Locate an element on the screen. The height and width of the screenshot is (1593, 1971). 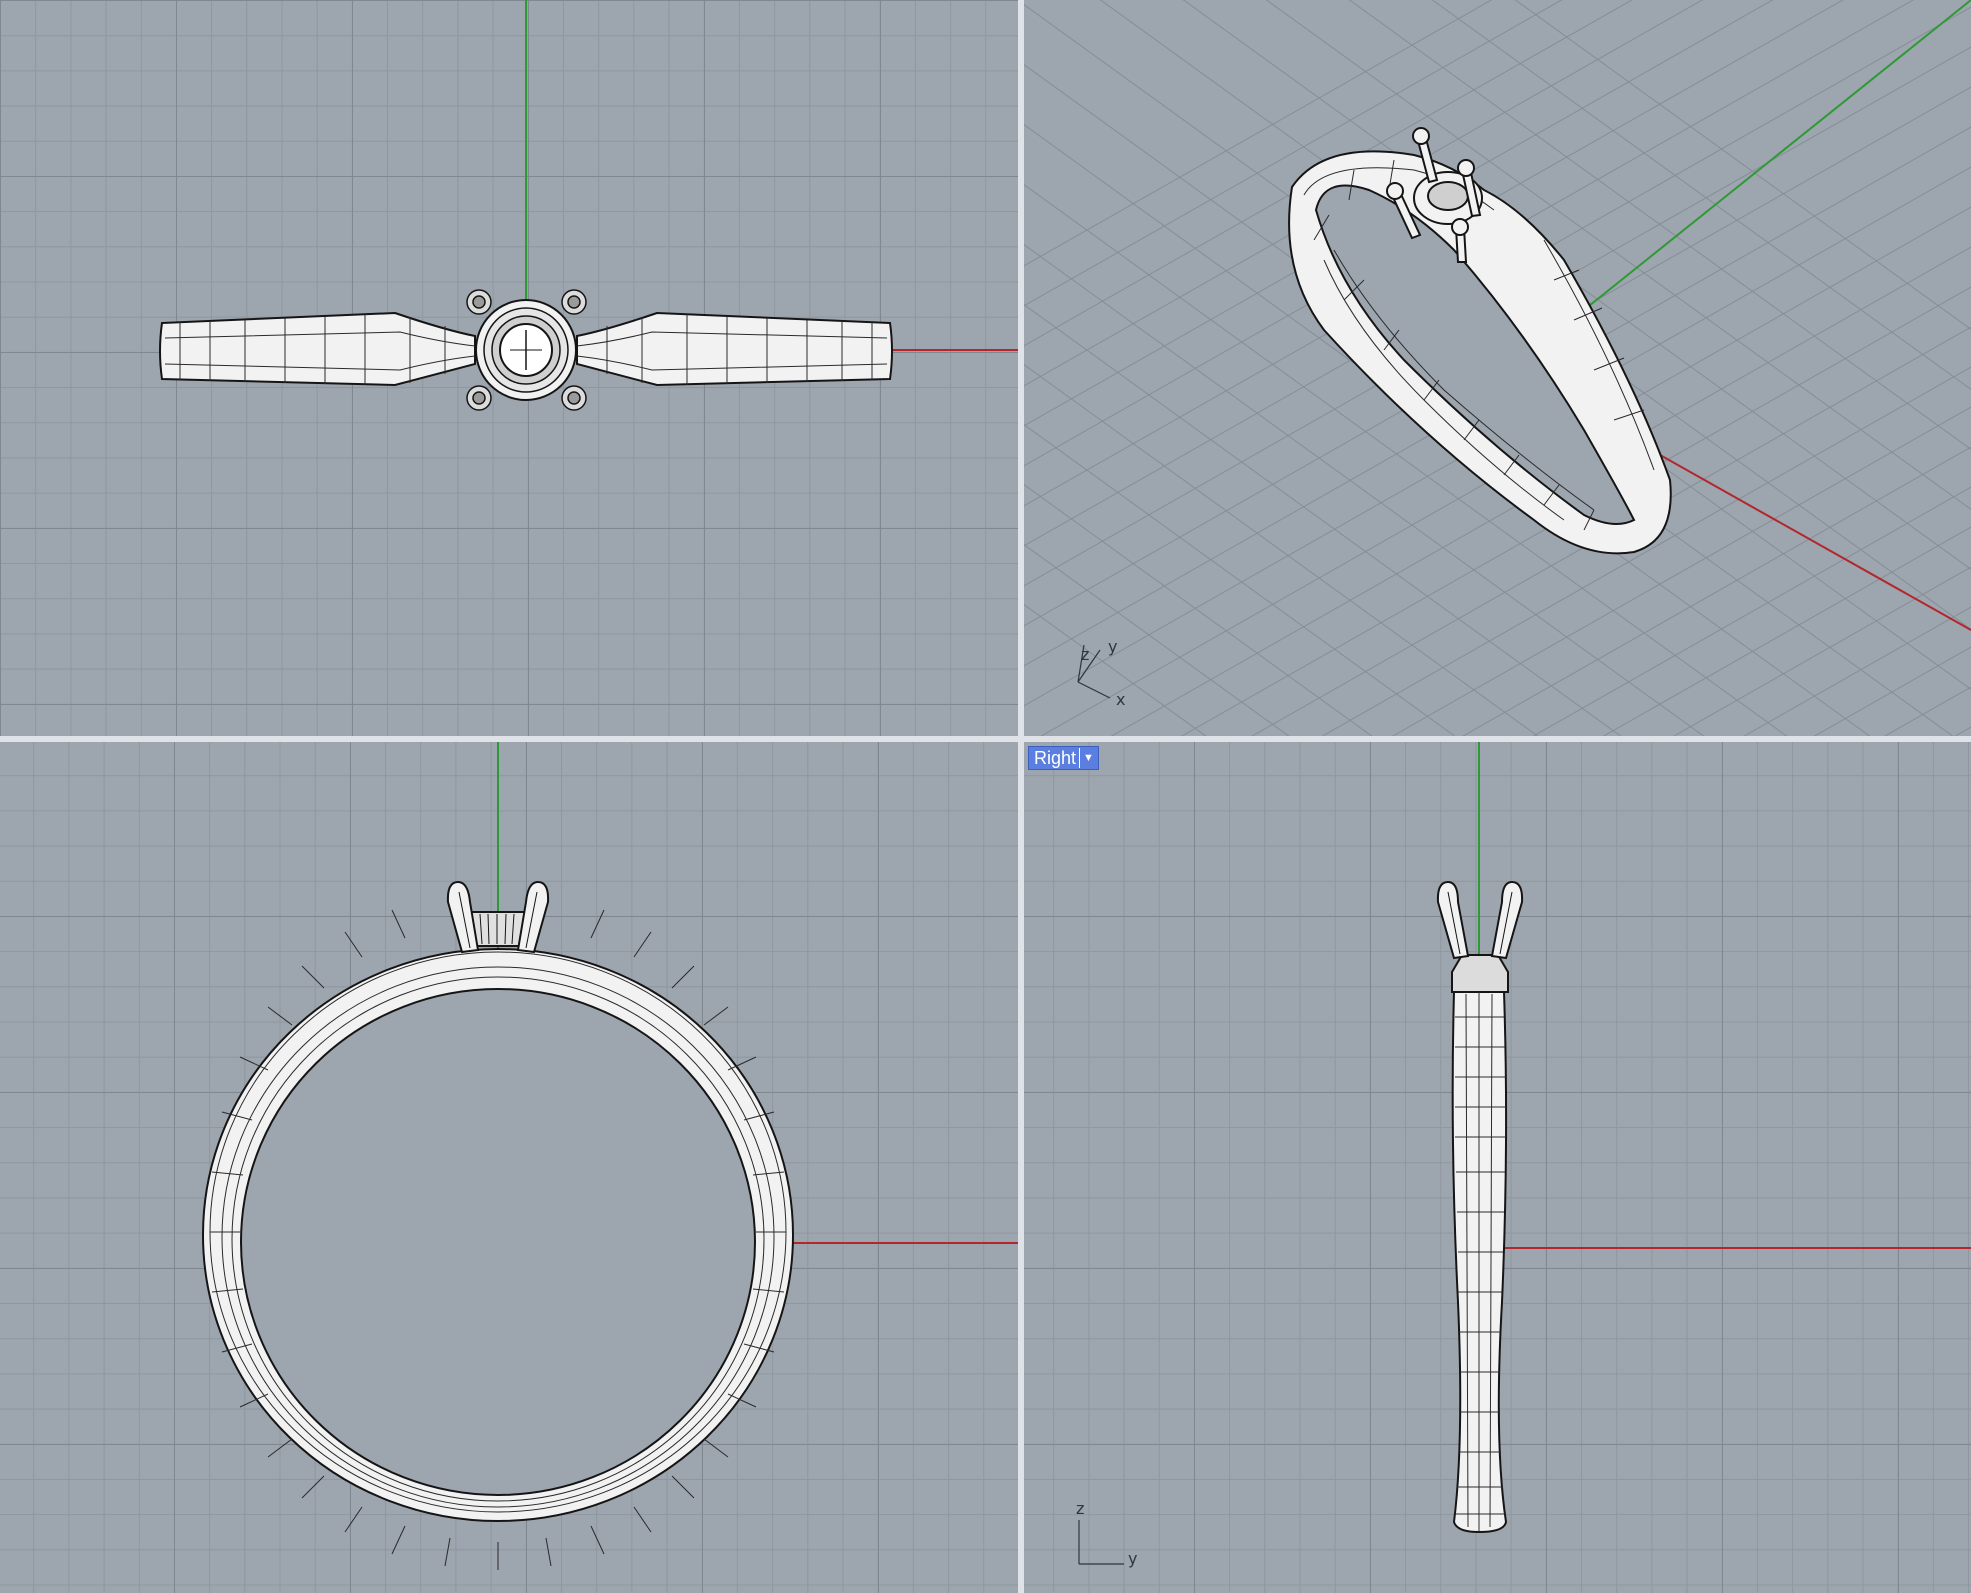
viewport-title-right: Right ▼ is located at coordinates (1063, 758).